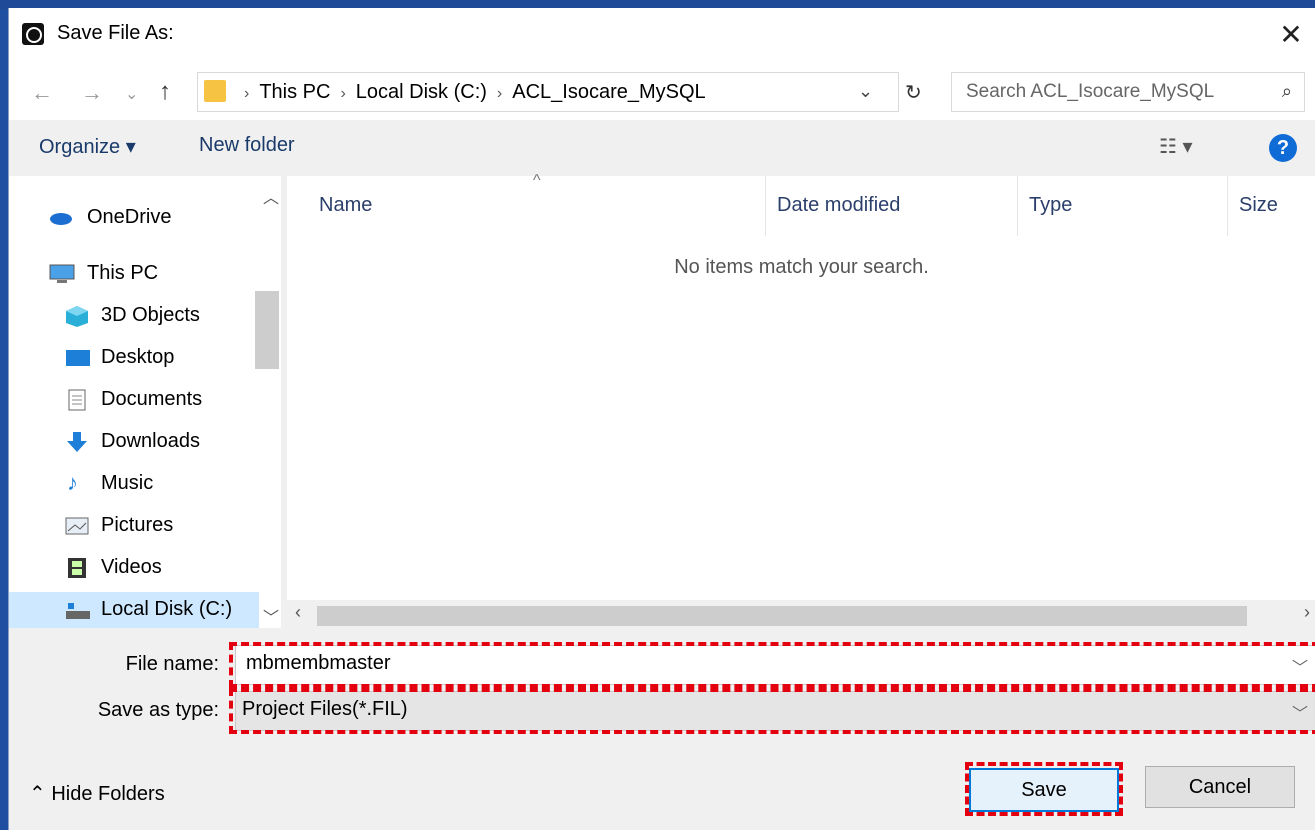 This screenshot has width=1315, height=830. What do you see at coordinates (298, 612) in the screenshot?
I see `chevron-left-icon: ‹` at bounding box center [298, 612].